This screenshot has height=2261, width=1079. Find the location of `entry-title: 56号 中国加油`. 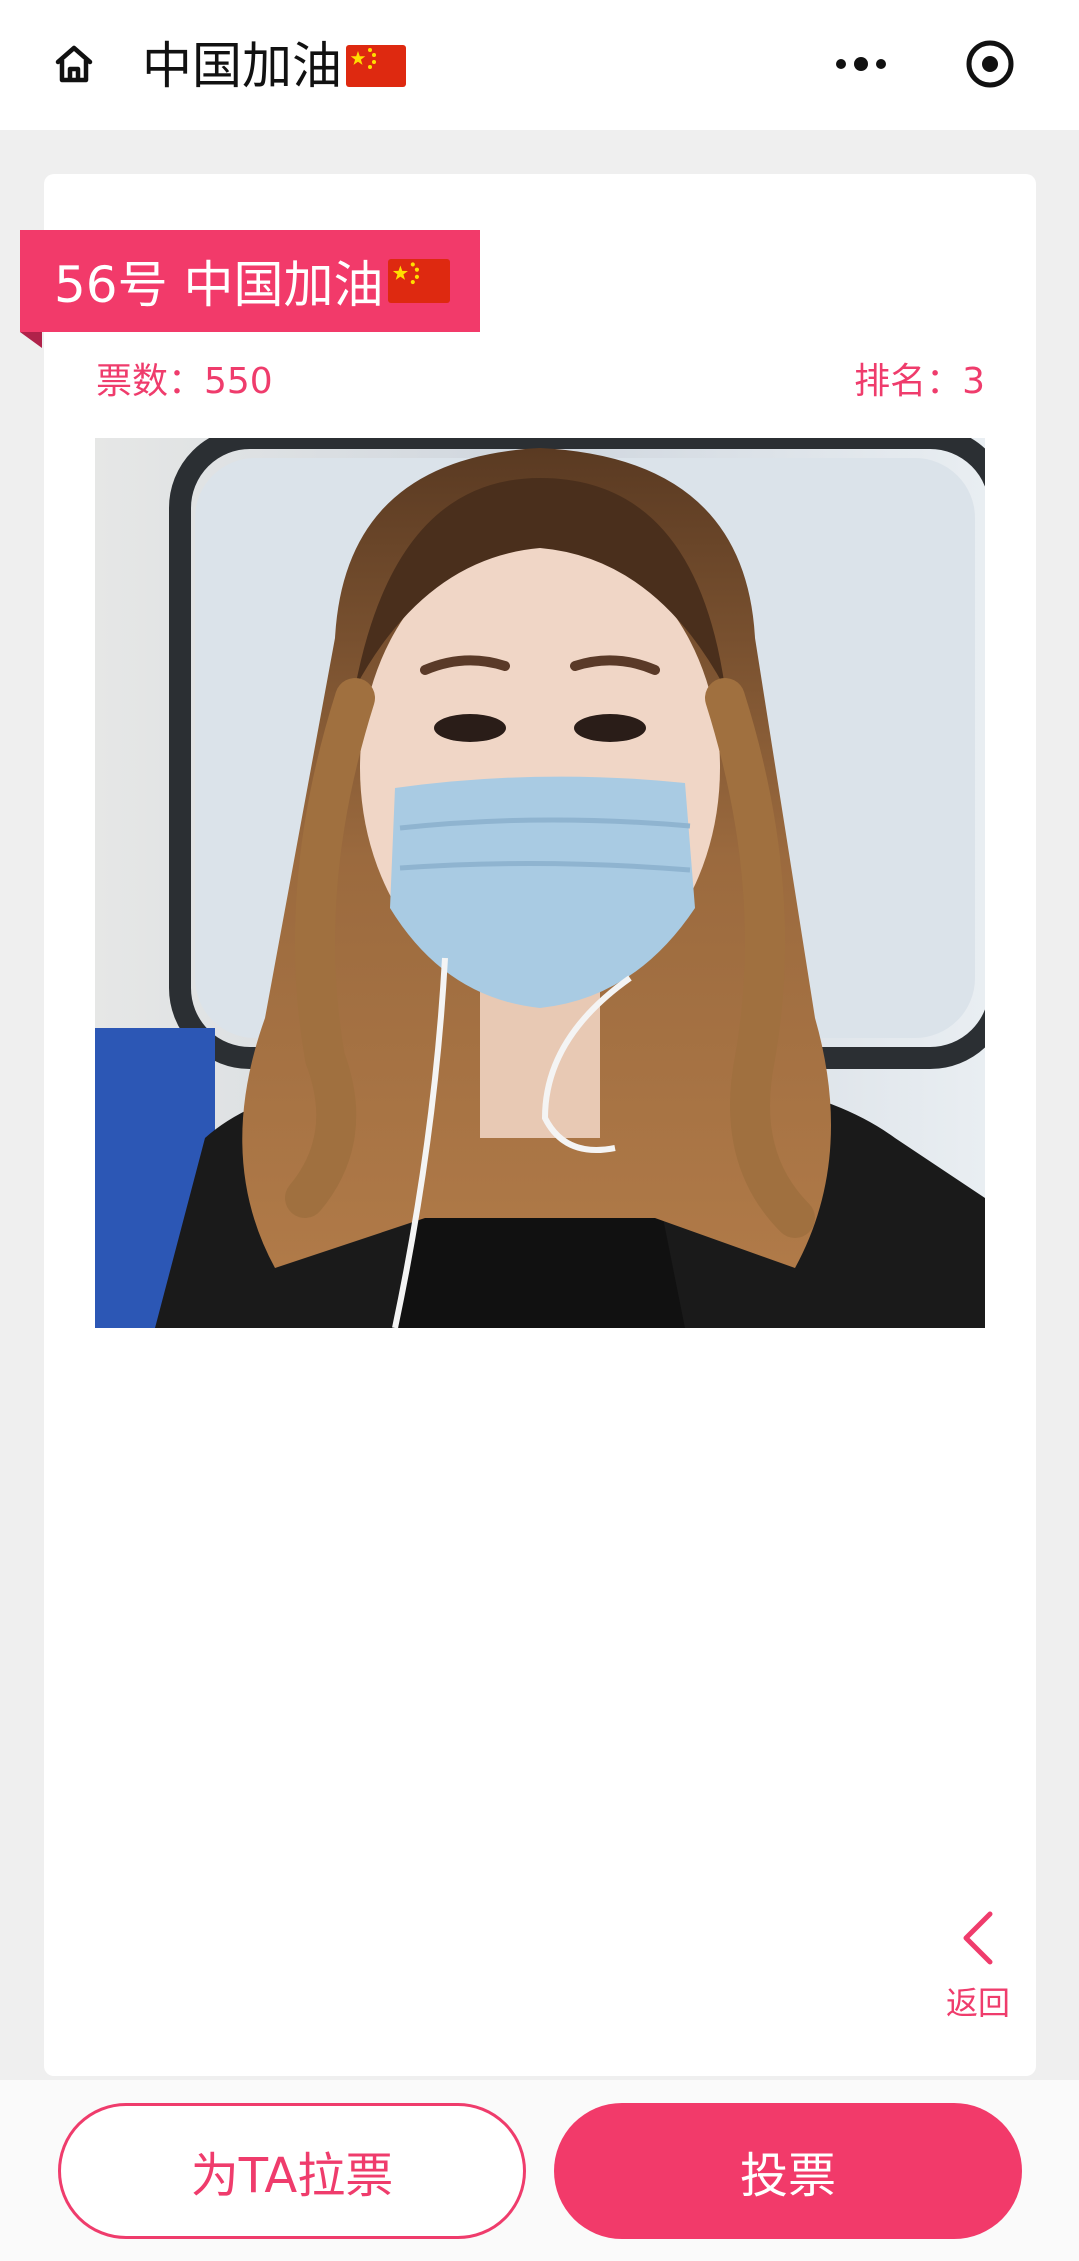

entry-title: 56号 中国加油 is located at coordinates (219, 285).